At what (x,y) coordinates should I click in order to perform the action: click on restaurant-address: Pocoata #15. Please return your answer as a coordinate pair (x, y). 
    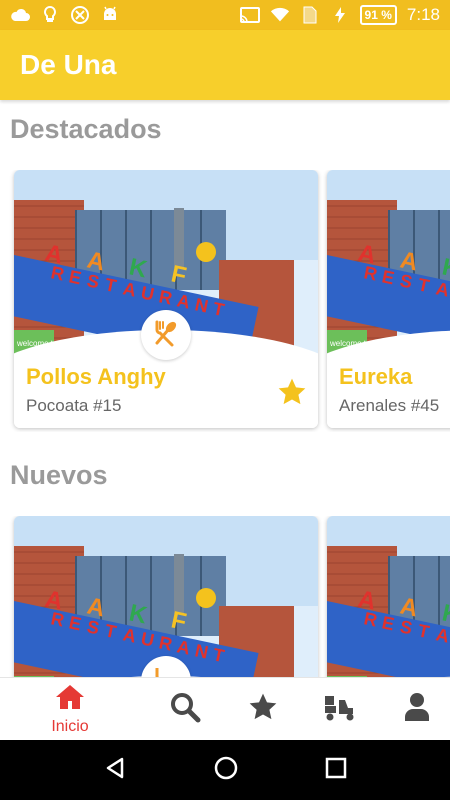
    Looking at the image, I should click on (74, 405).